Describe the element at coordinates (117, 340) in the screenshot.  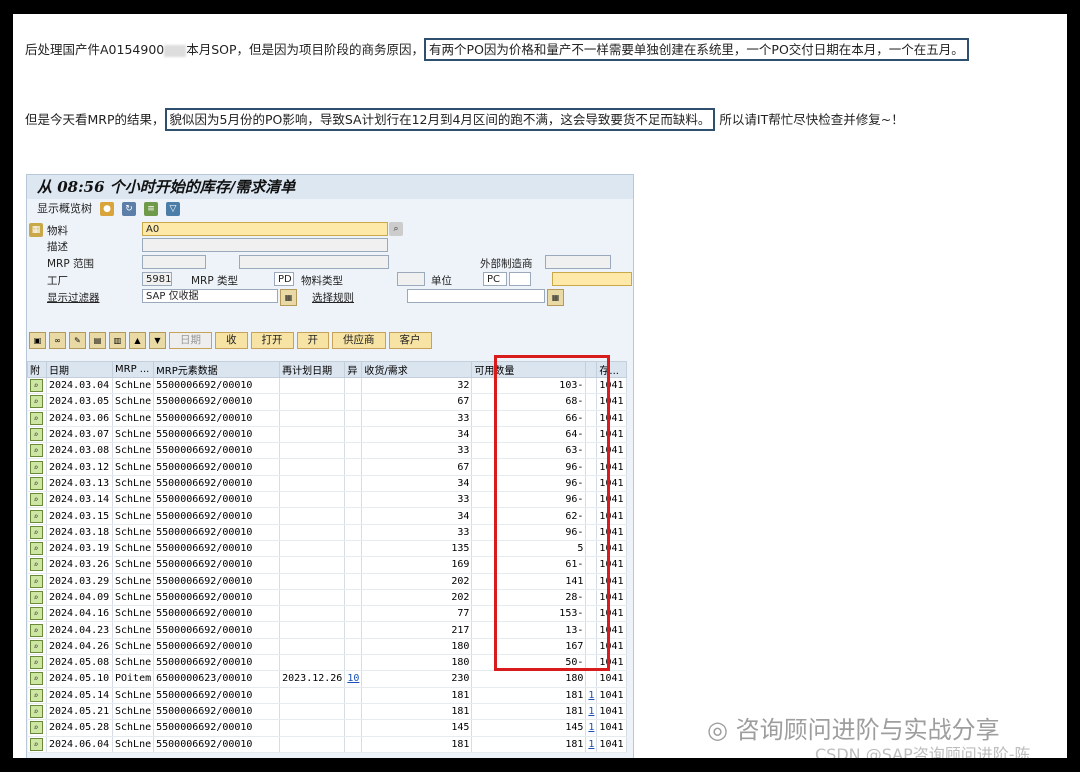
I see `group2-icon: ▥` at that location.